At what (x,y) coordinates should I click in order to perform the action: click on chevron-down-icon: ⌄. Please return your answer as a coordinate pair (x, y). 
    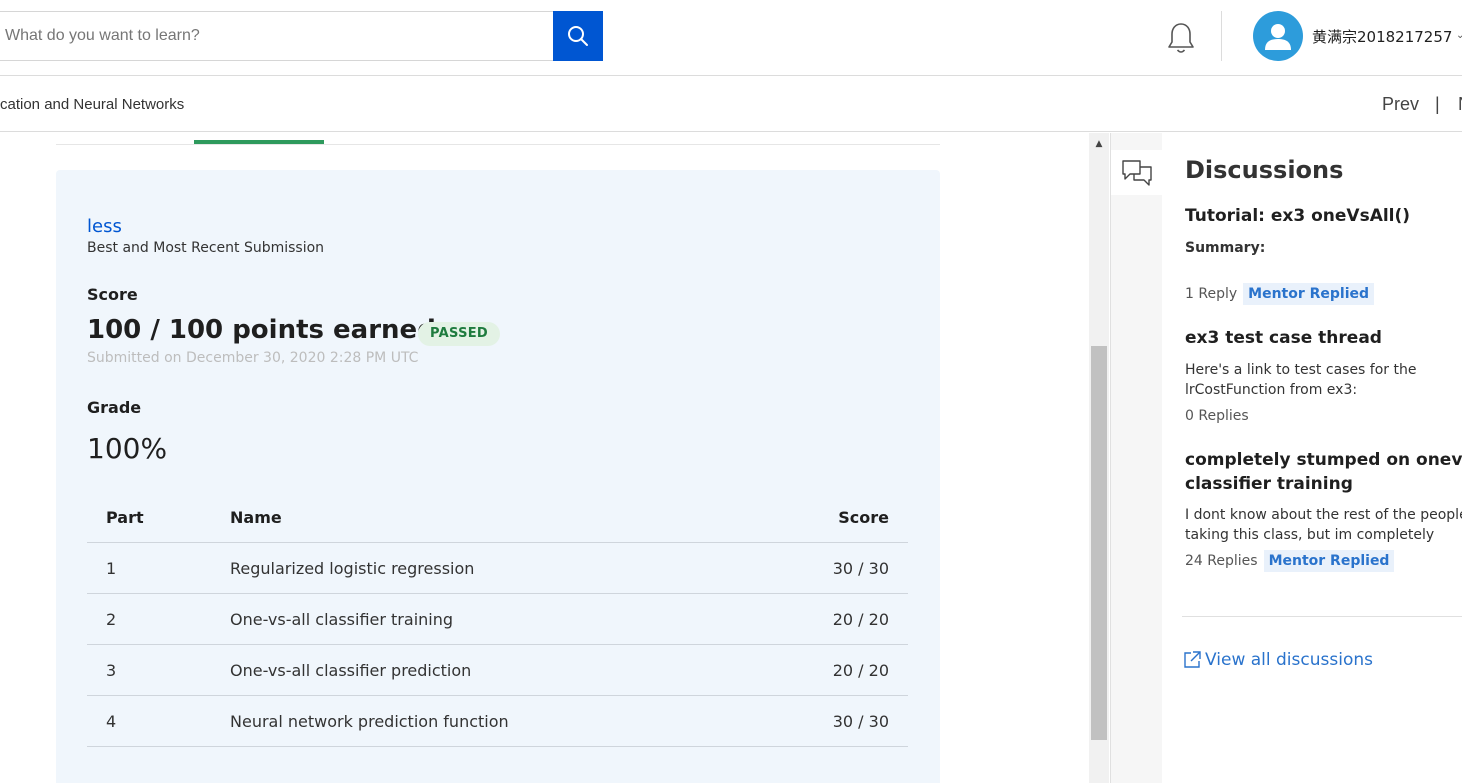
    Looking at the image, I should click on (1459, 35).